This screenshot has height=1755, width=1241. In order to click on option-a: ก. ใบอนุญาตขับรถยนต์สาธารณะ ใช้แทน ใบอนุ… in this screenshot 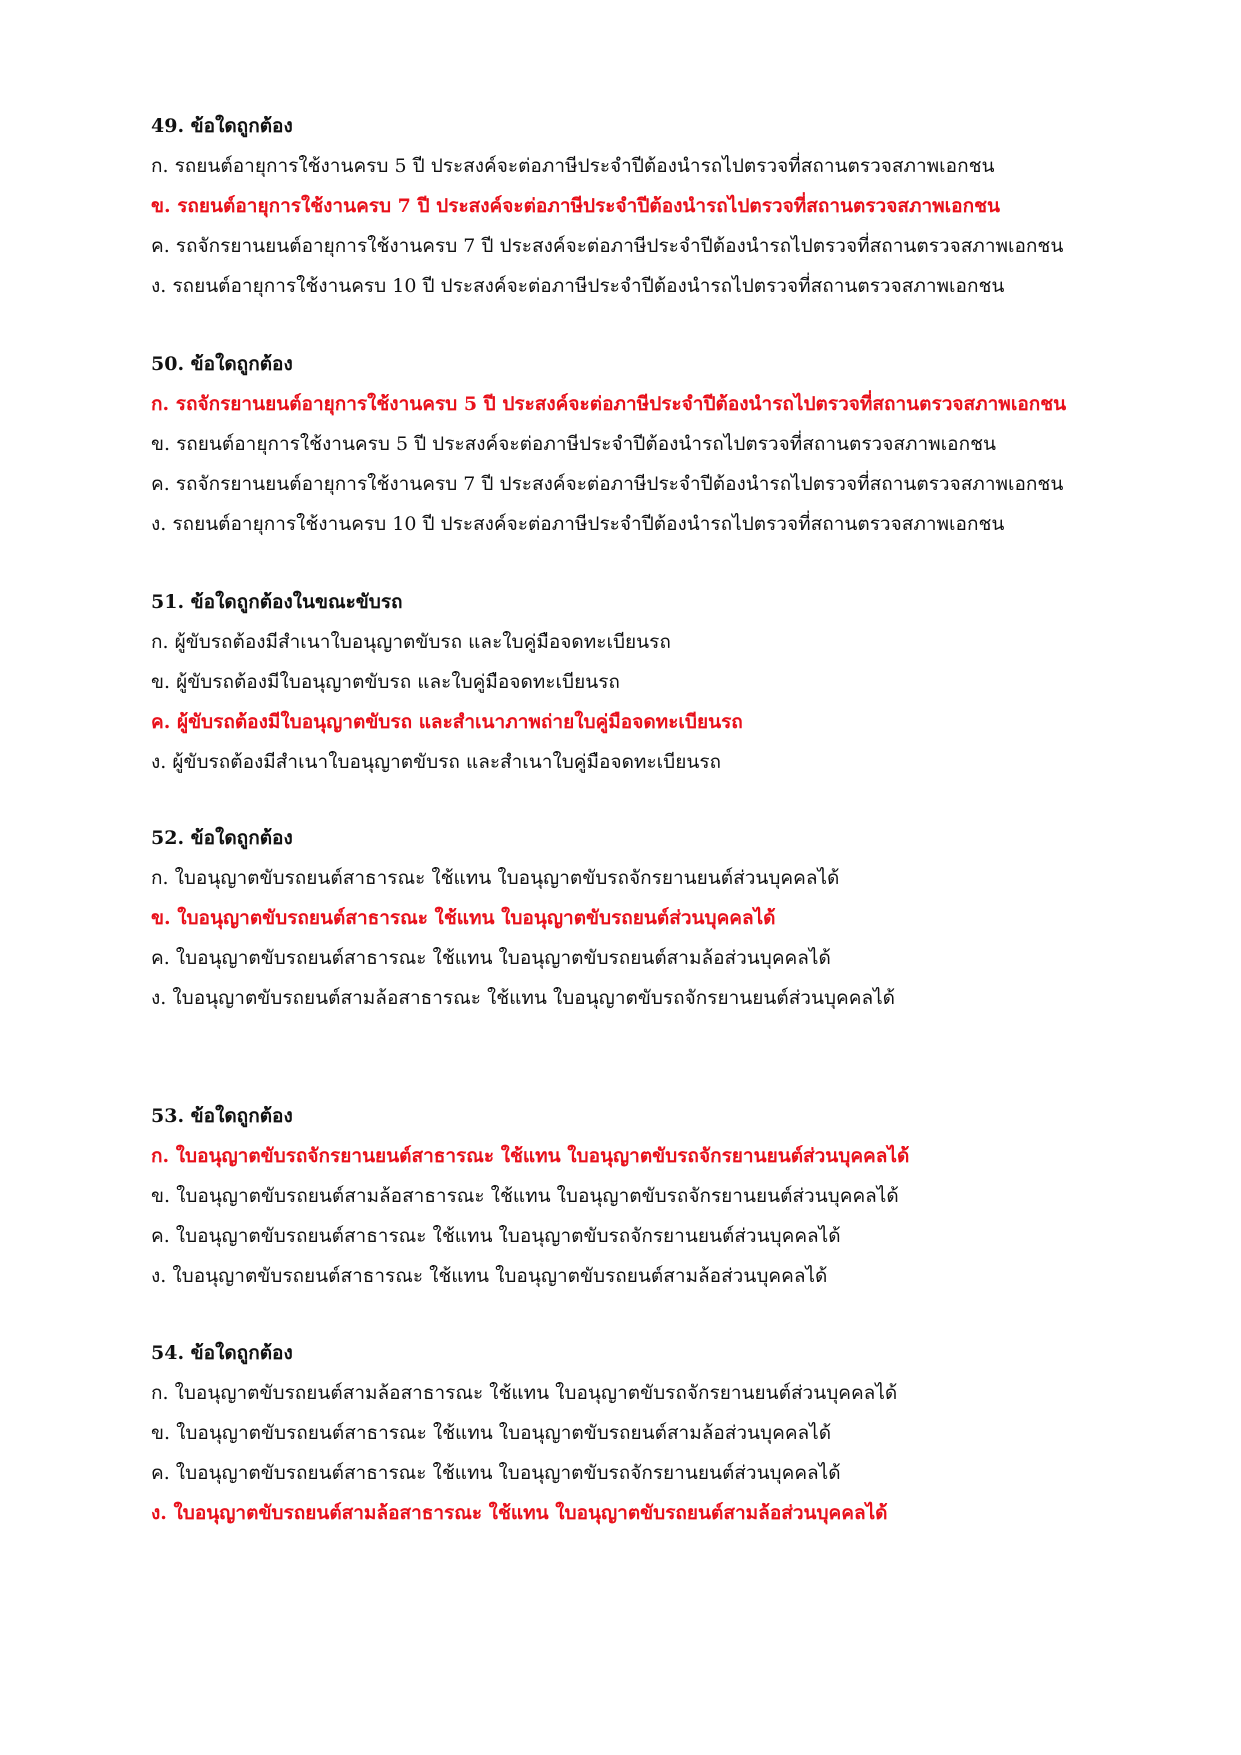, I will do `click(495, 878)`.